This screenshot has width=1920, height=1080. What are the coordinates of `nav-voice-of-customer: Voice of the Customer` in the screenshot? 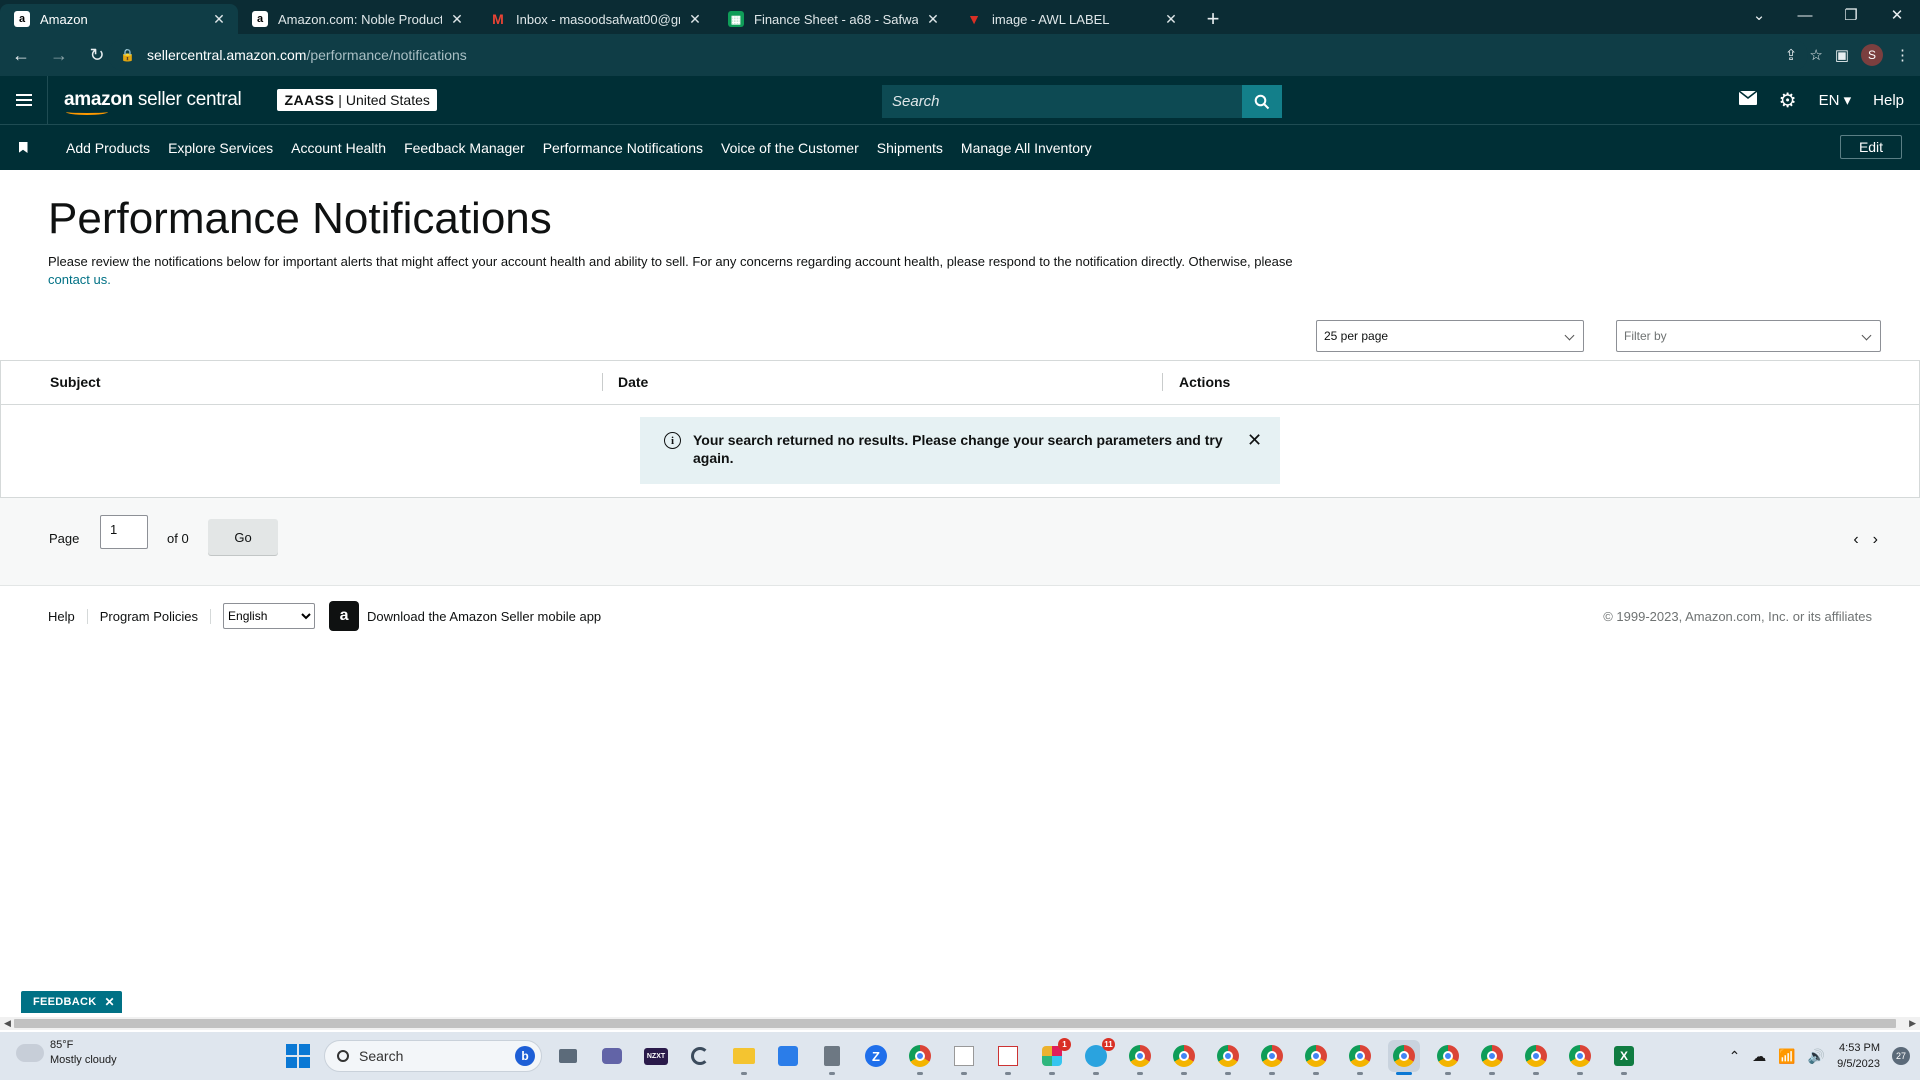 It's located at (790, 148).